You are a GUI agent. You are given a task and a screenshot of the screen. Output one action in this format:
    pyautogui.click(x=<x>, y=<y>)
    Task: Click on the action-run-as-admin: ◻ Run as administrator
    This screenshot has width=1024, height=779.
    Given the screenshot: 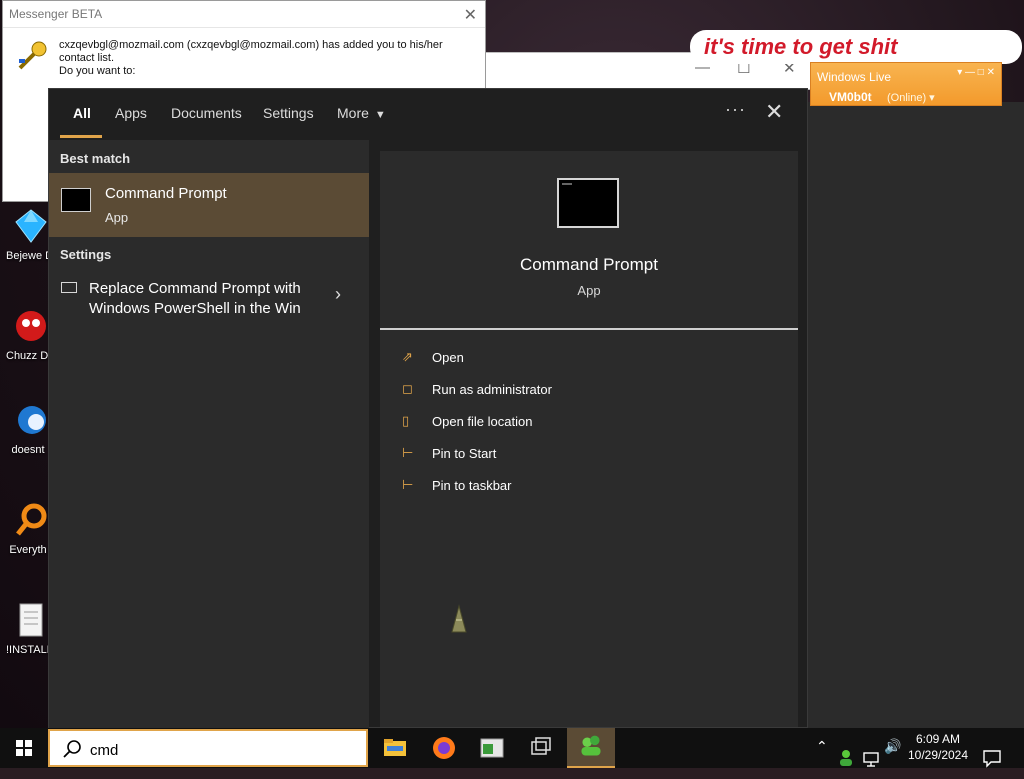 What is the action you would take?
    pyautogui.click(x=552, y=391)
    